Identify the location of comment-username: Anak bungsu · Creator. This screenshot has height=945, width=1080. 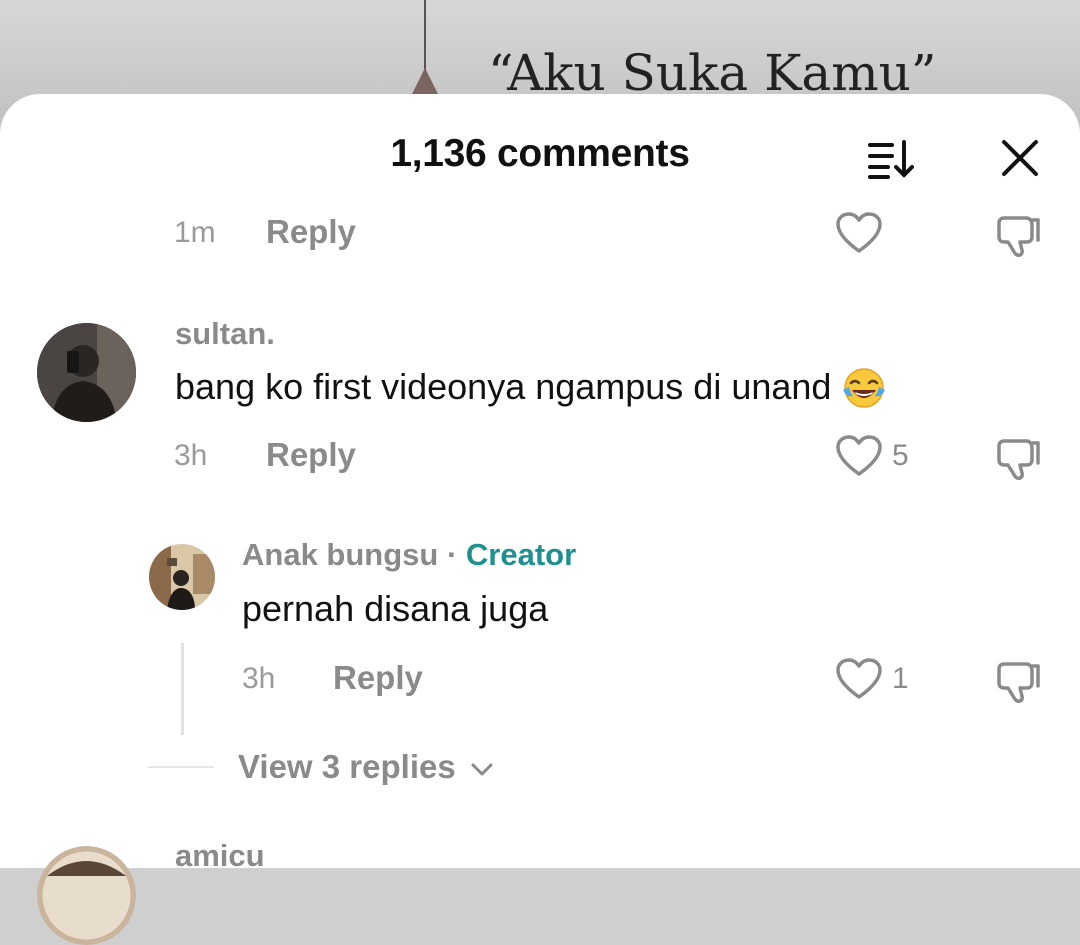
(409, 555).